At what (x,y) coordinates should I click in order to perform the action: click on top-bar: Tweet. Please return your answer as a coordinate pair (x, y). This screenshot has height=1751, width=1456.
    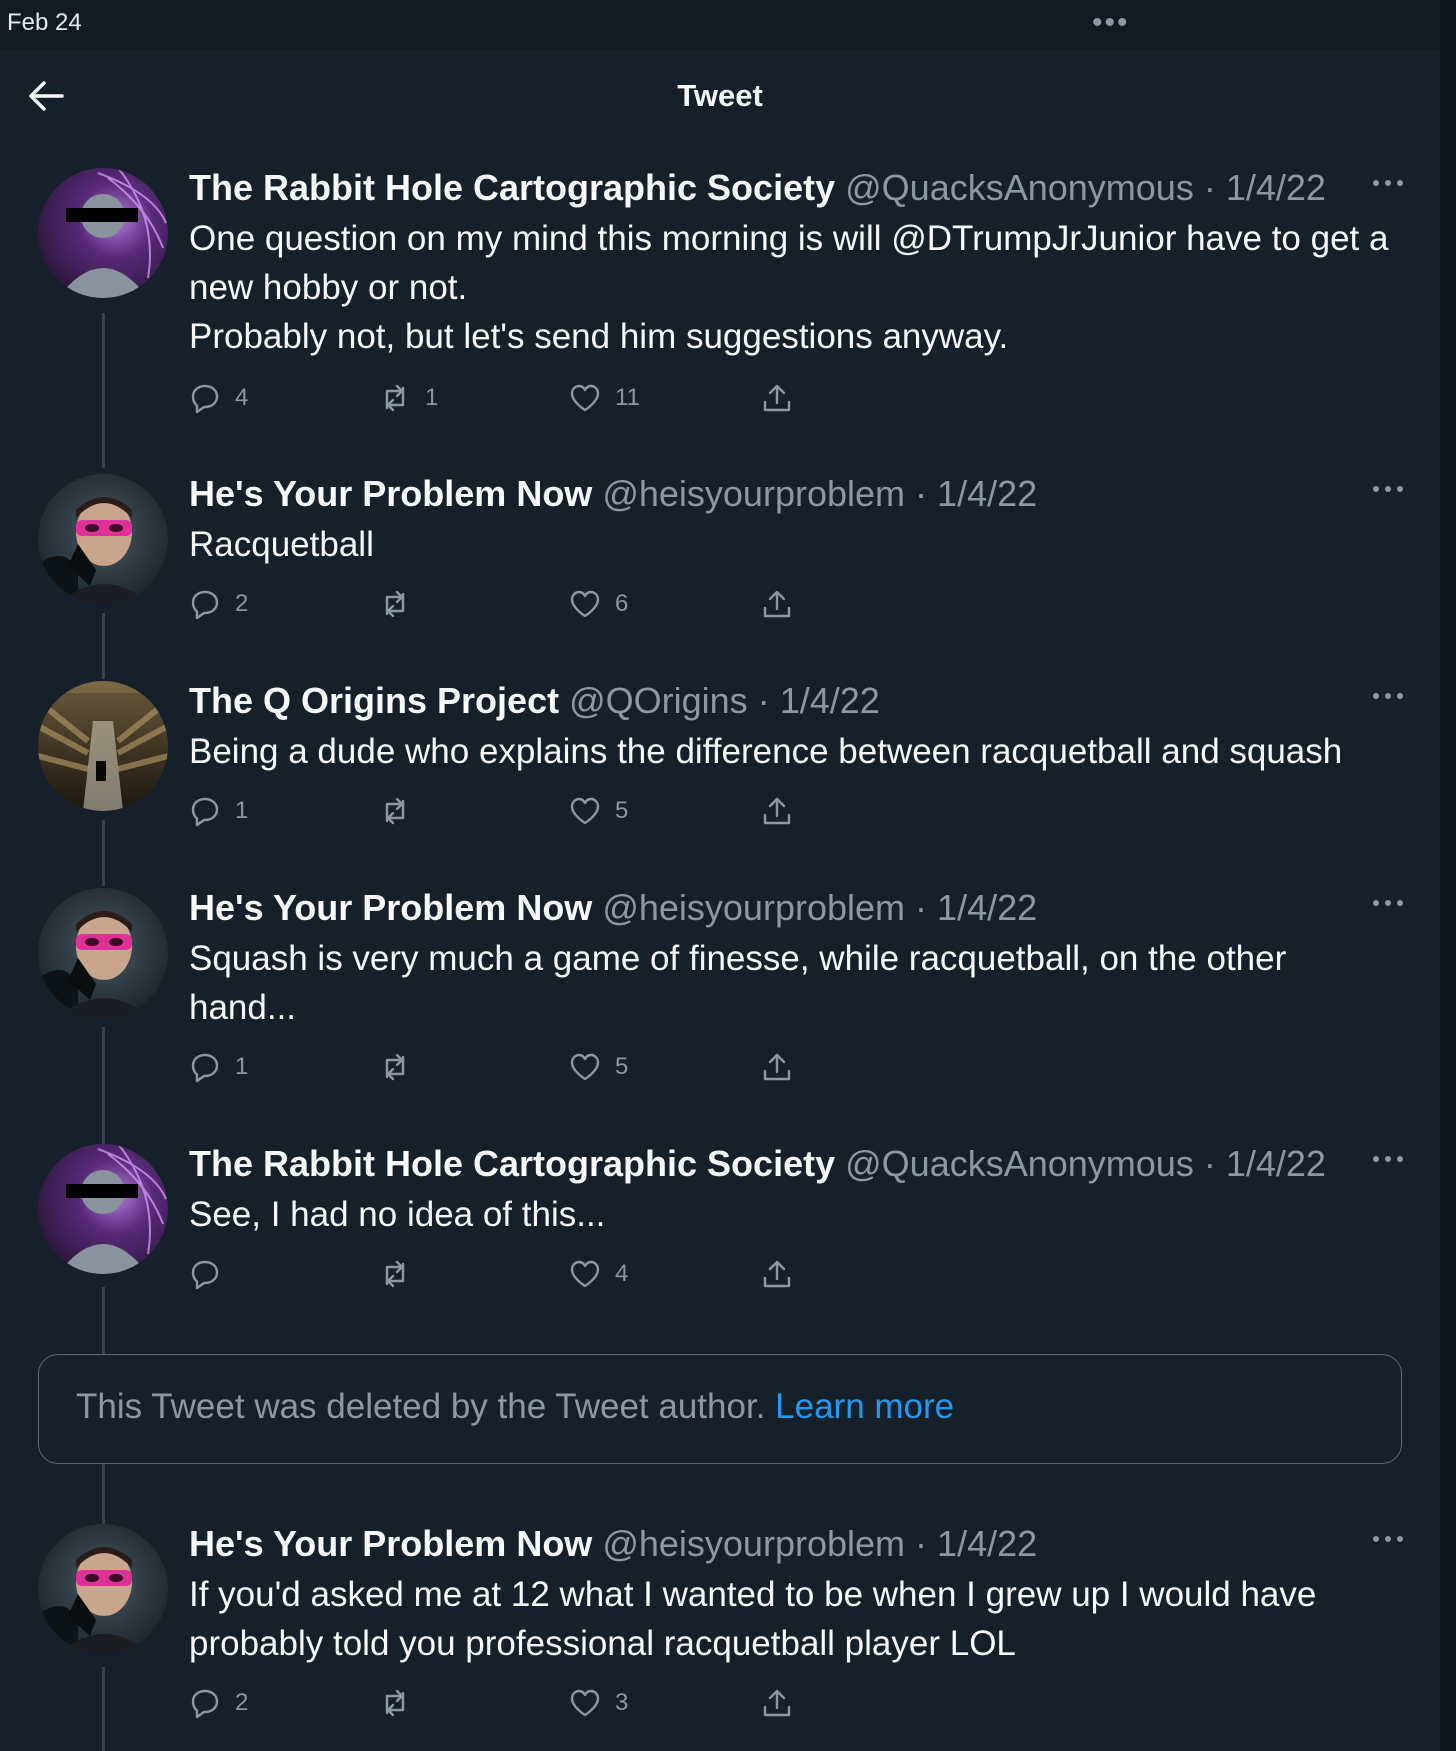
    Looking at the image, I should click on (720, 95).